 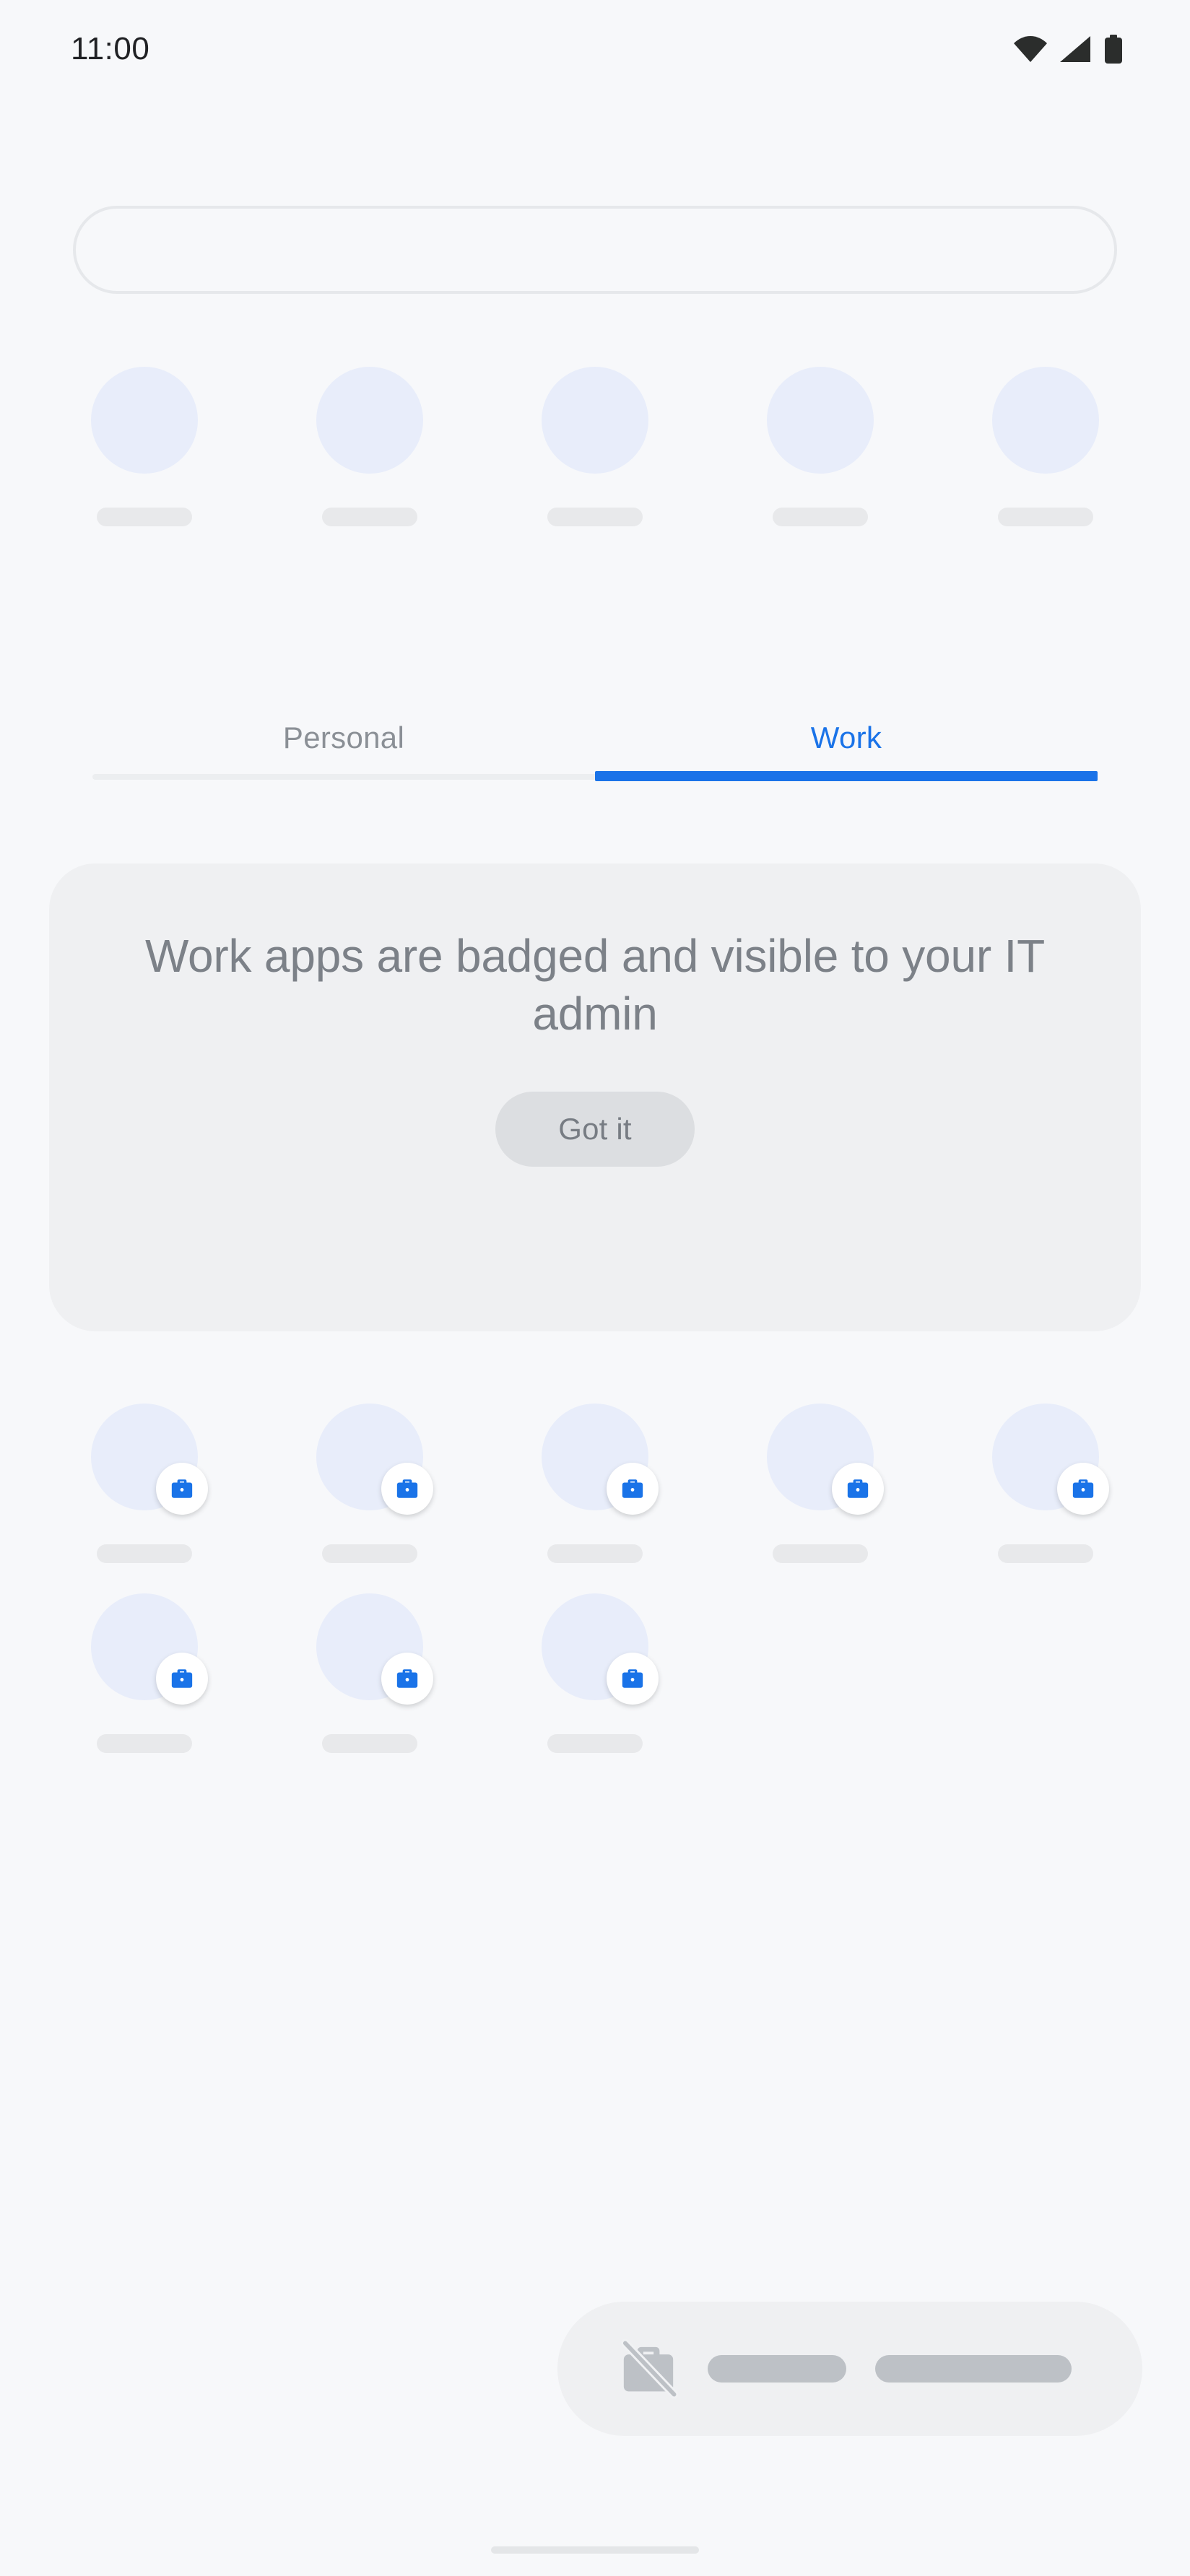 I want to click on cell-signal-icon, so click(x=1075, y=48).